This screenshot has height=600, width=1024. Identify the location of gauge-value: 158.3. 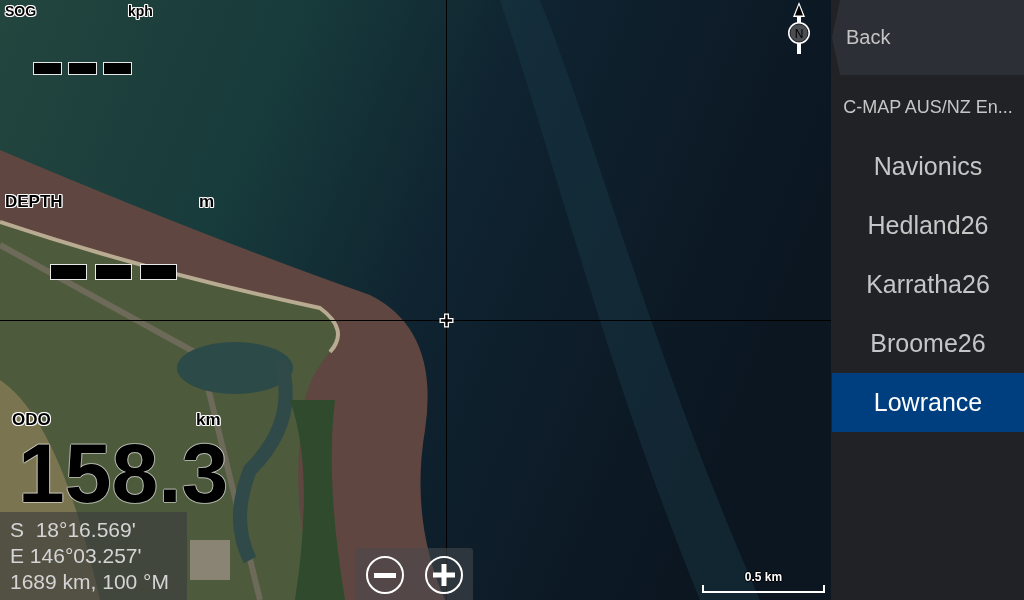
(123, 473).